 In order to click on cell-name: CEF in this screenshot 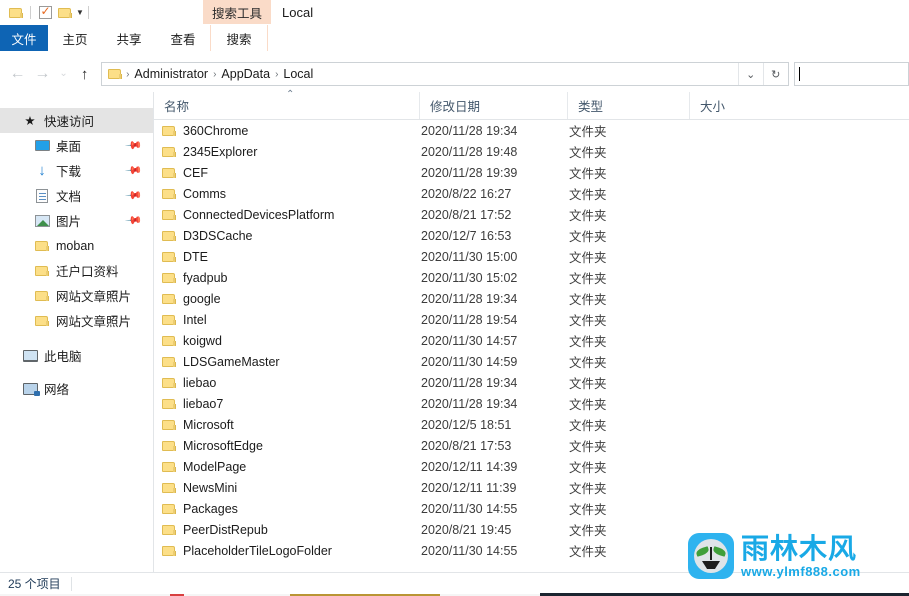, I will do `click(286, 173)`.